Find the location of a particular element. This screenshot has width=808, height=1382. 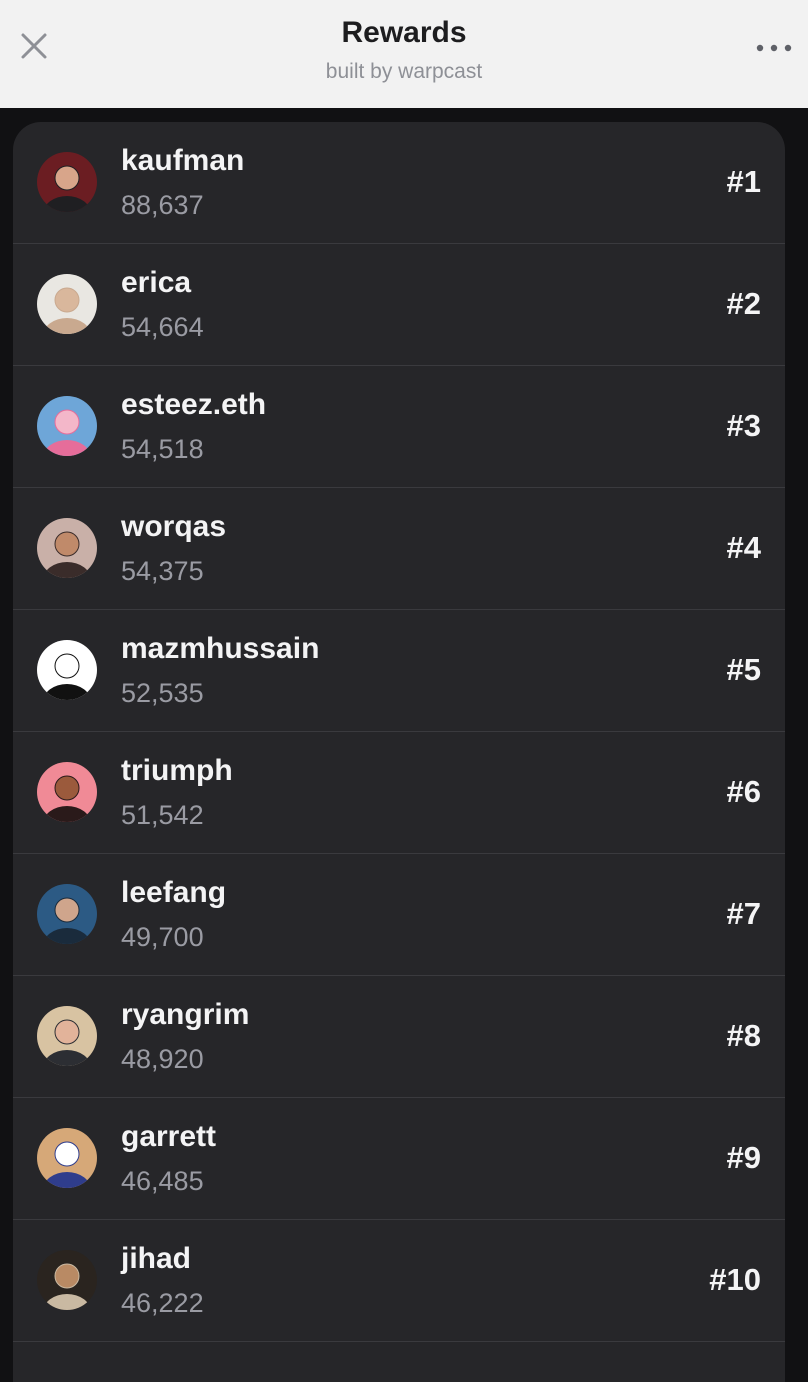

leaderboard-row: triumph 51,542 #6 is located at coordinates (399, 793).